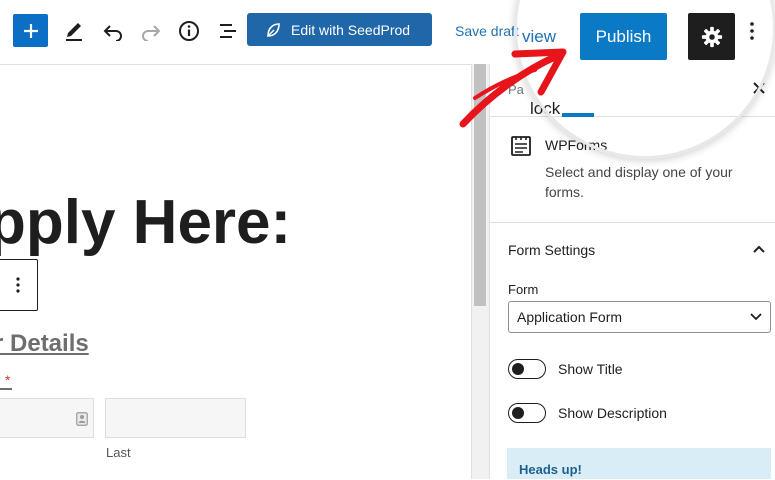  What do you see at coordinates (639, 317) in the screenshot?
I see `form-select: Application Form` at bounding box center [639, 317].